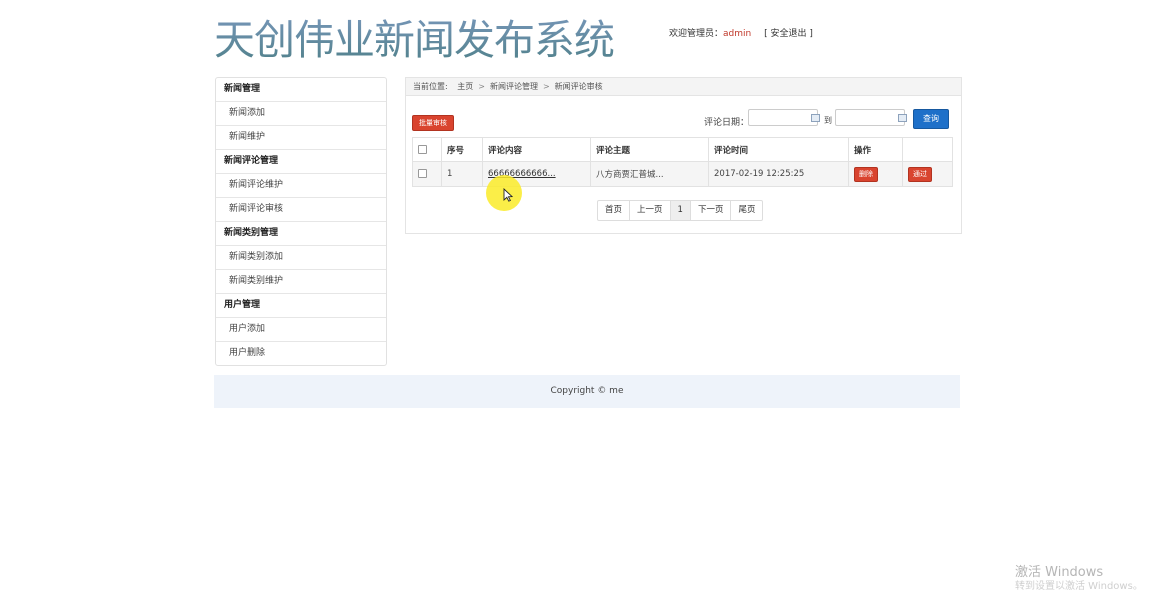  What do you see at coordinates (778, 174) in the screenshot?
I see `row-time: 2017-02-19 12:25:25` at bounding box center [778, 174].